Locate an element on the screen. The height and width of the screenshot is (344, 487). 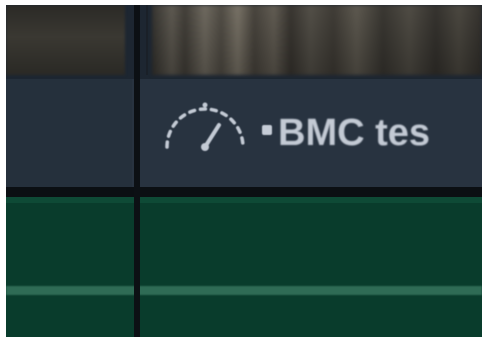
speedometer-icon is located at coordinates (205, 127).